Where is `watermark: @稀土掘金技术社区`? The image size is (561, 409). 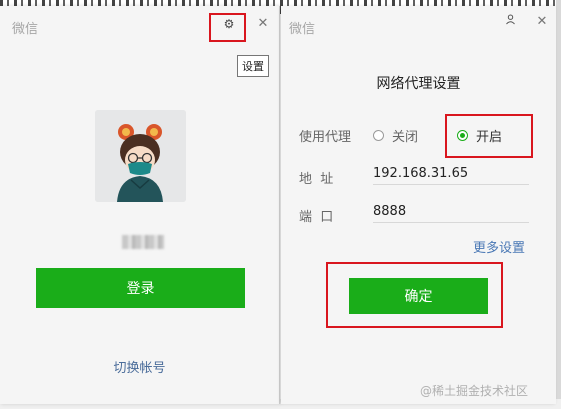
watermark: @稀土掘金技术社区 is located at coordinates (474, 391).